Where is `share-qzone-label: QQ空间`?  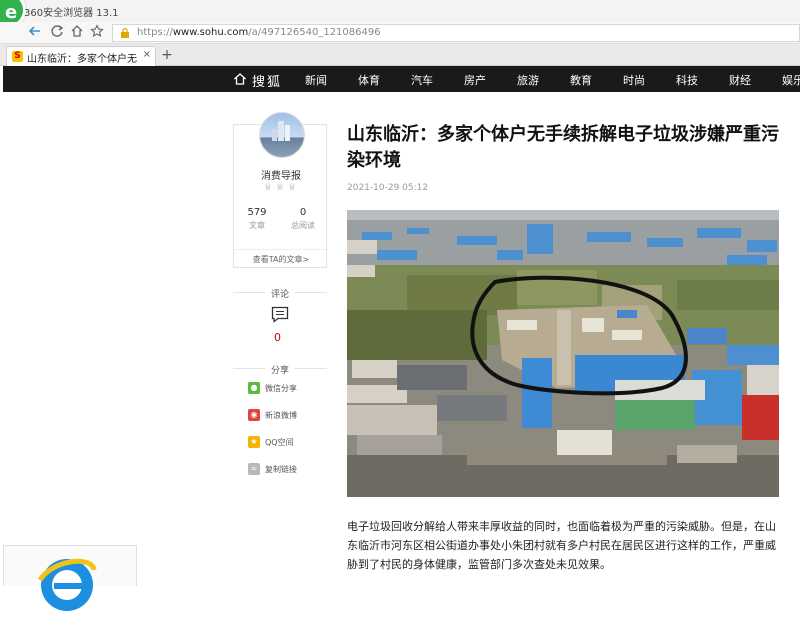
share-qzone-label: QQ空间 is located at coordinates (279, 442).